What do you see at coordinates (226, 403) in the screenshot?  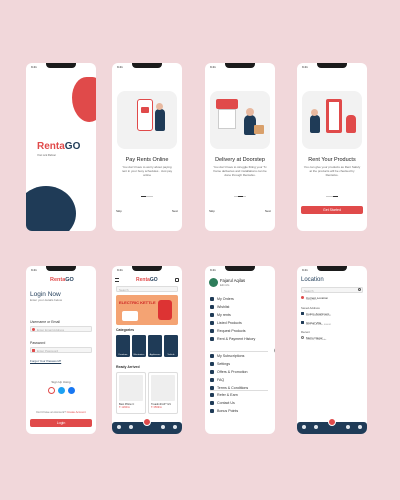 I see `menu-item-label: Contact Us` at bounding box center [226, 403].